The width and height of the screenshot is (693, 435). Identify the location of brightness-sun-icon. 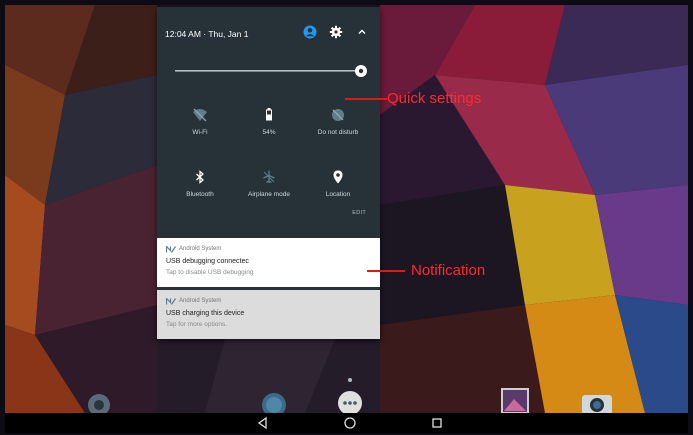
(361, 71).